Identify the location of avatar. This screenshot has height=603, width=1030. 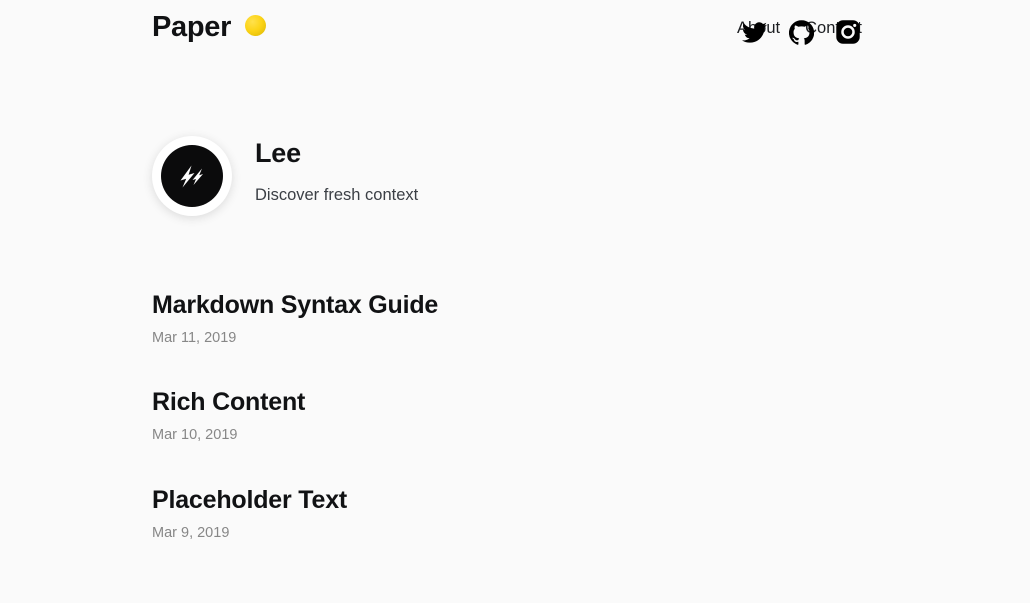
(192, 176).